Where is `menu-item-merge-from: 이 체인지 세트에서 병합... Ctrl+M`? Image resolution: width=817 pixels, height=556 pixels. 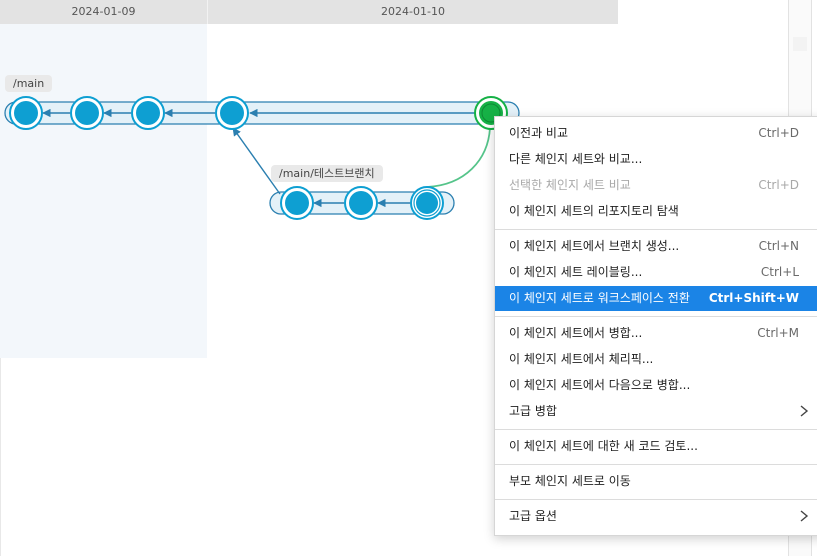 menu-item-merge-from: 이 체인지 세트에서 병합... Ctrl+M is located at coordinates (656, 333).